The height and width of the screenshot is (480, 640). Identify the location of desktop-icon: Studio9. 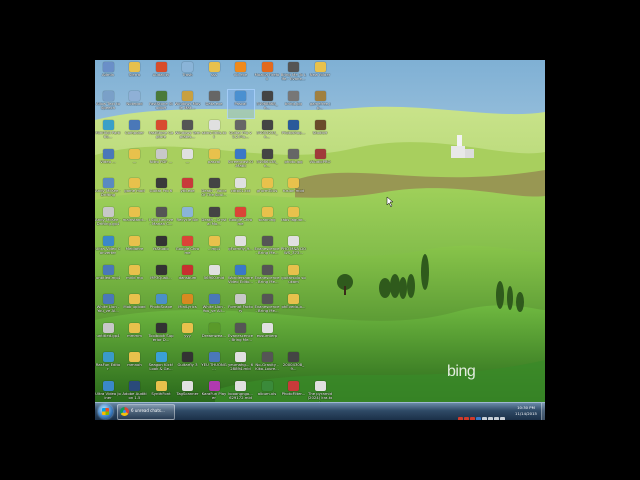
(320, 133).